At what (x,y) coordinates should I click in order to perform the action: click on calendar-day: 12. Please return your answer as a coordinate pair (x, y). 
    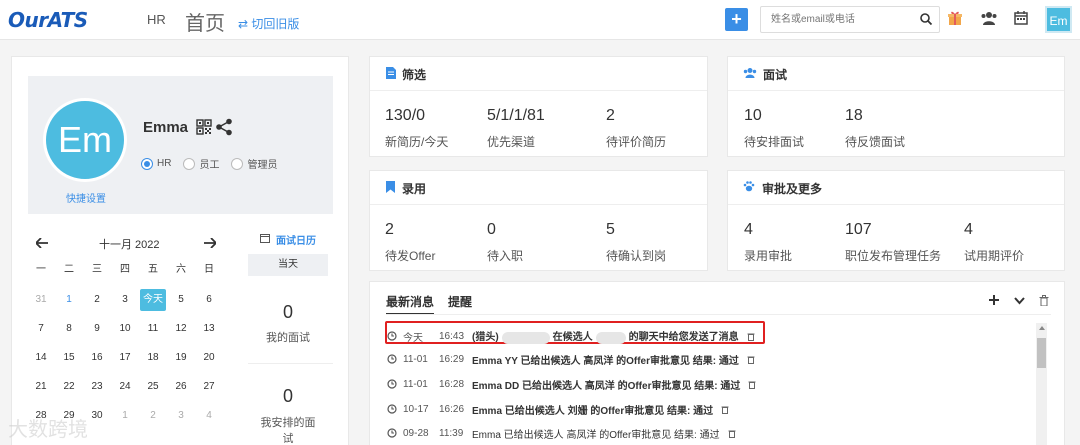
    Looking at the image, I should click on (181, 329).